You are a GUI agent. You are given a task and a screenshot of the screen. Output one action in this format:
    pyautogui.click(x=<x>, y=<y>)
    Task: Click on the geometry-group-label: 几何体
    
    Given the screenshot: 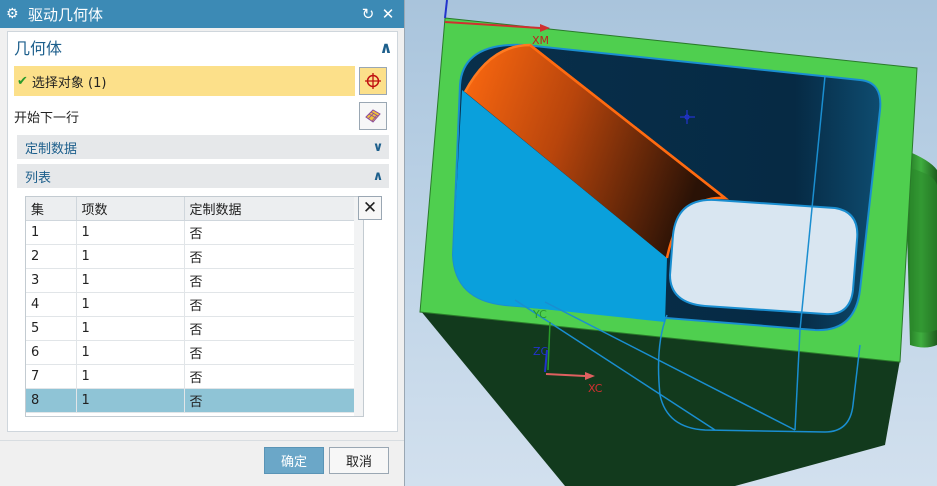 What is the action you would take?
    pyautogui.click(x=38, y=48)
    